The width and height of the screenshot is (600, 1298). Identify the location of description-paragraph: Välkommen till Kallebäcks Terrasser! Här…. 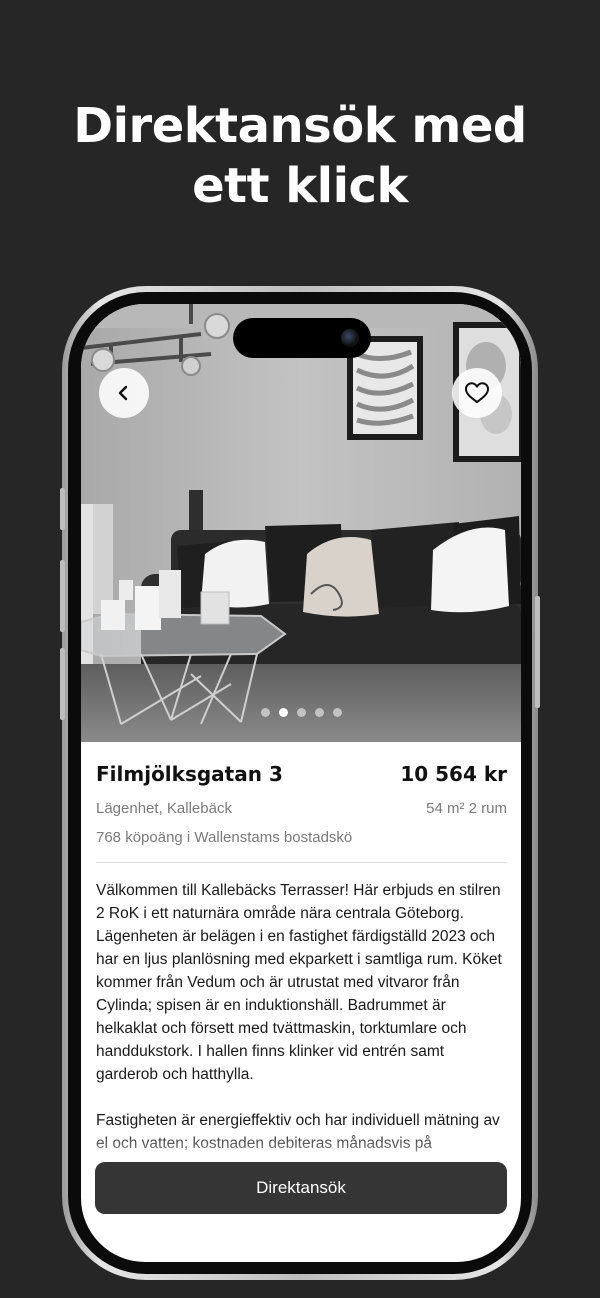
(299, 982).